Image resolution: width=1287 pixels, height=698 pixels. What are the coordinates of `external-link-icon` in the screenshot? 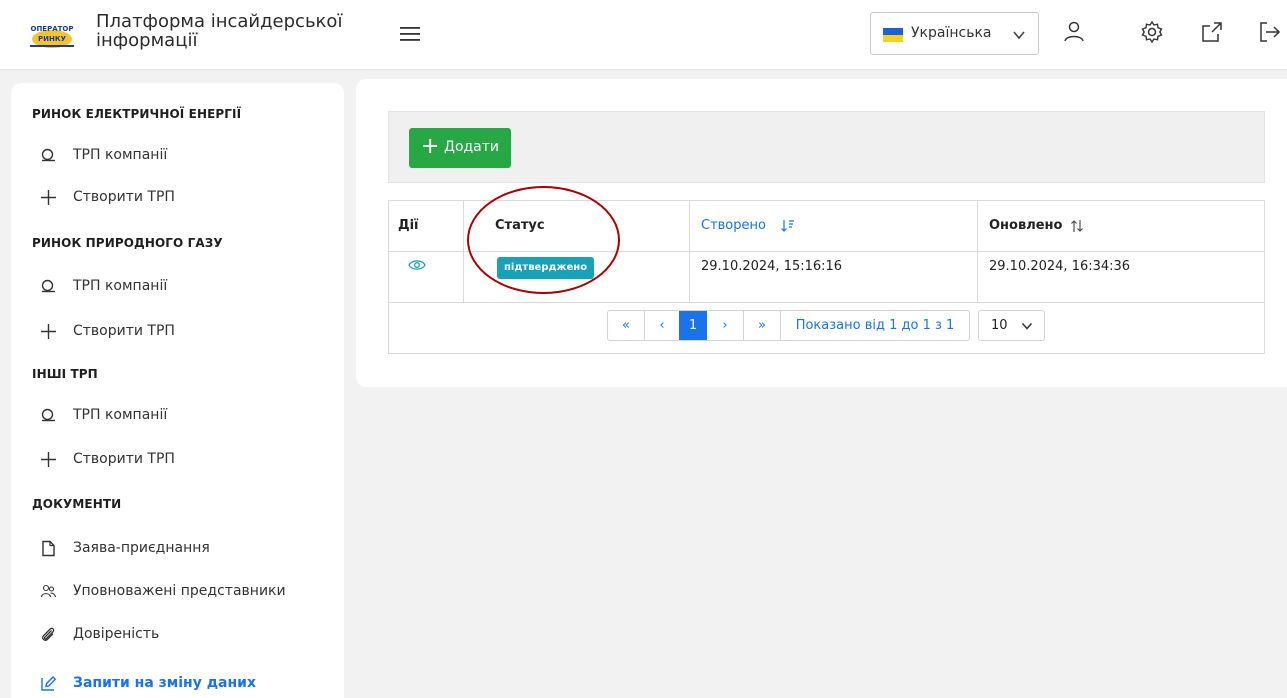 It's located at (1212, 32).